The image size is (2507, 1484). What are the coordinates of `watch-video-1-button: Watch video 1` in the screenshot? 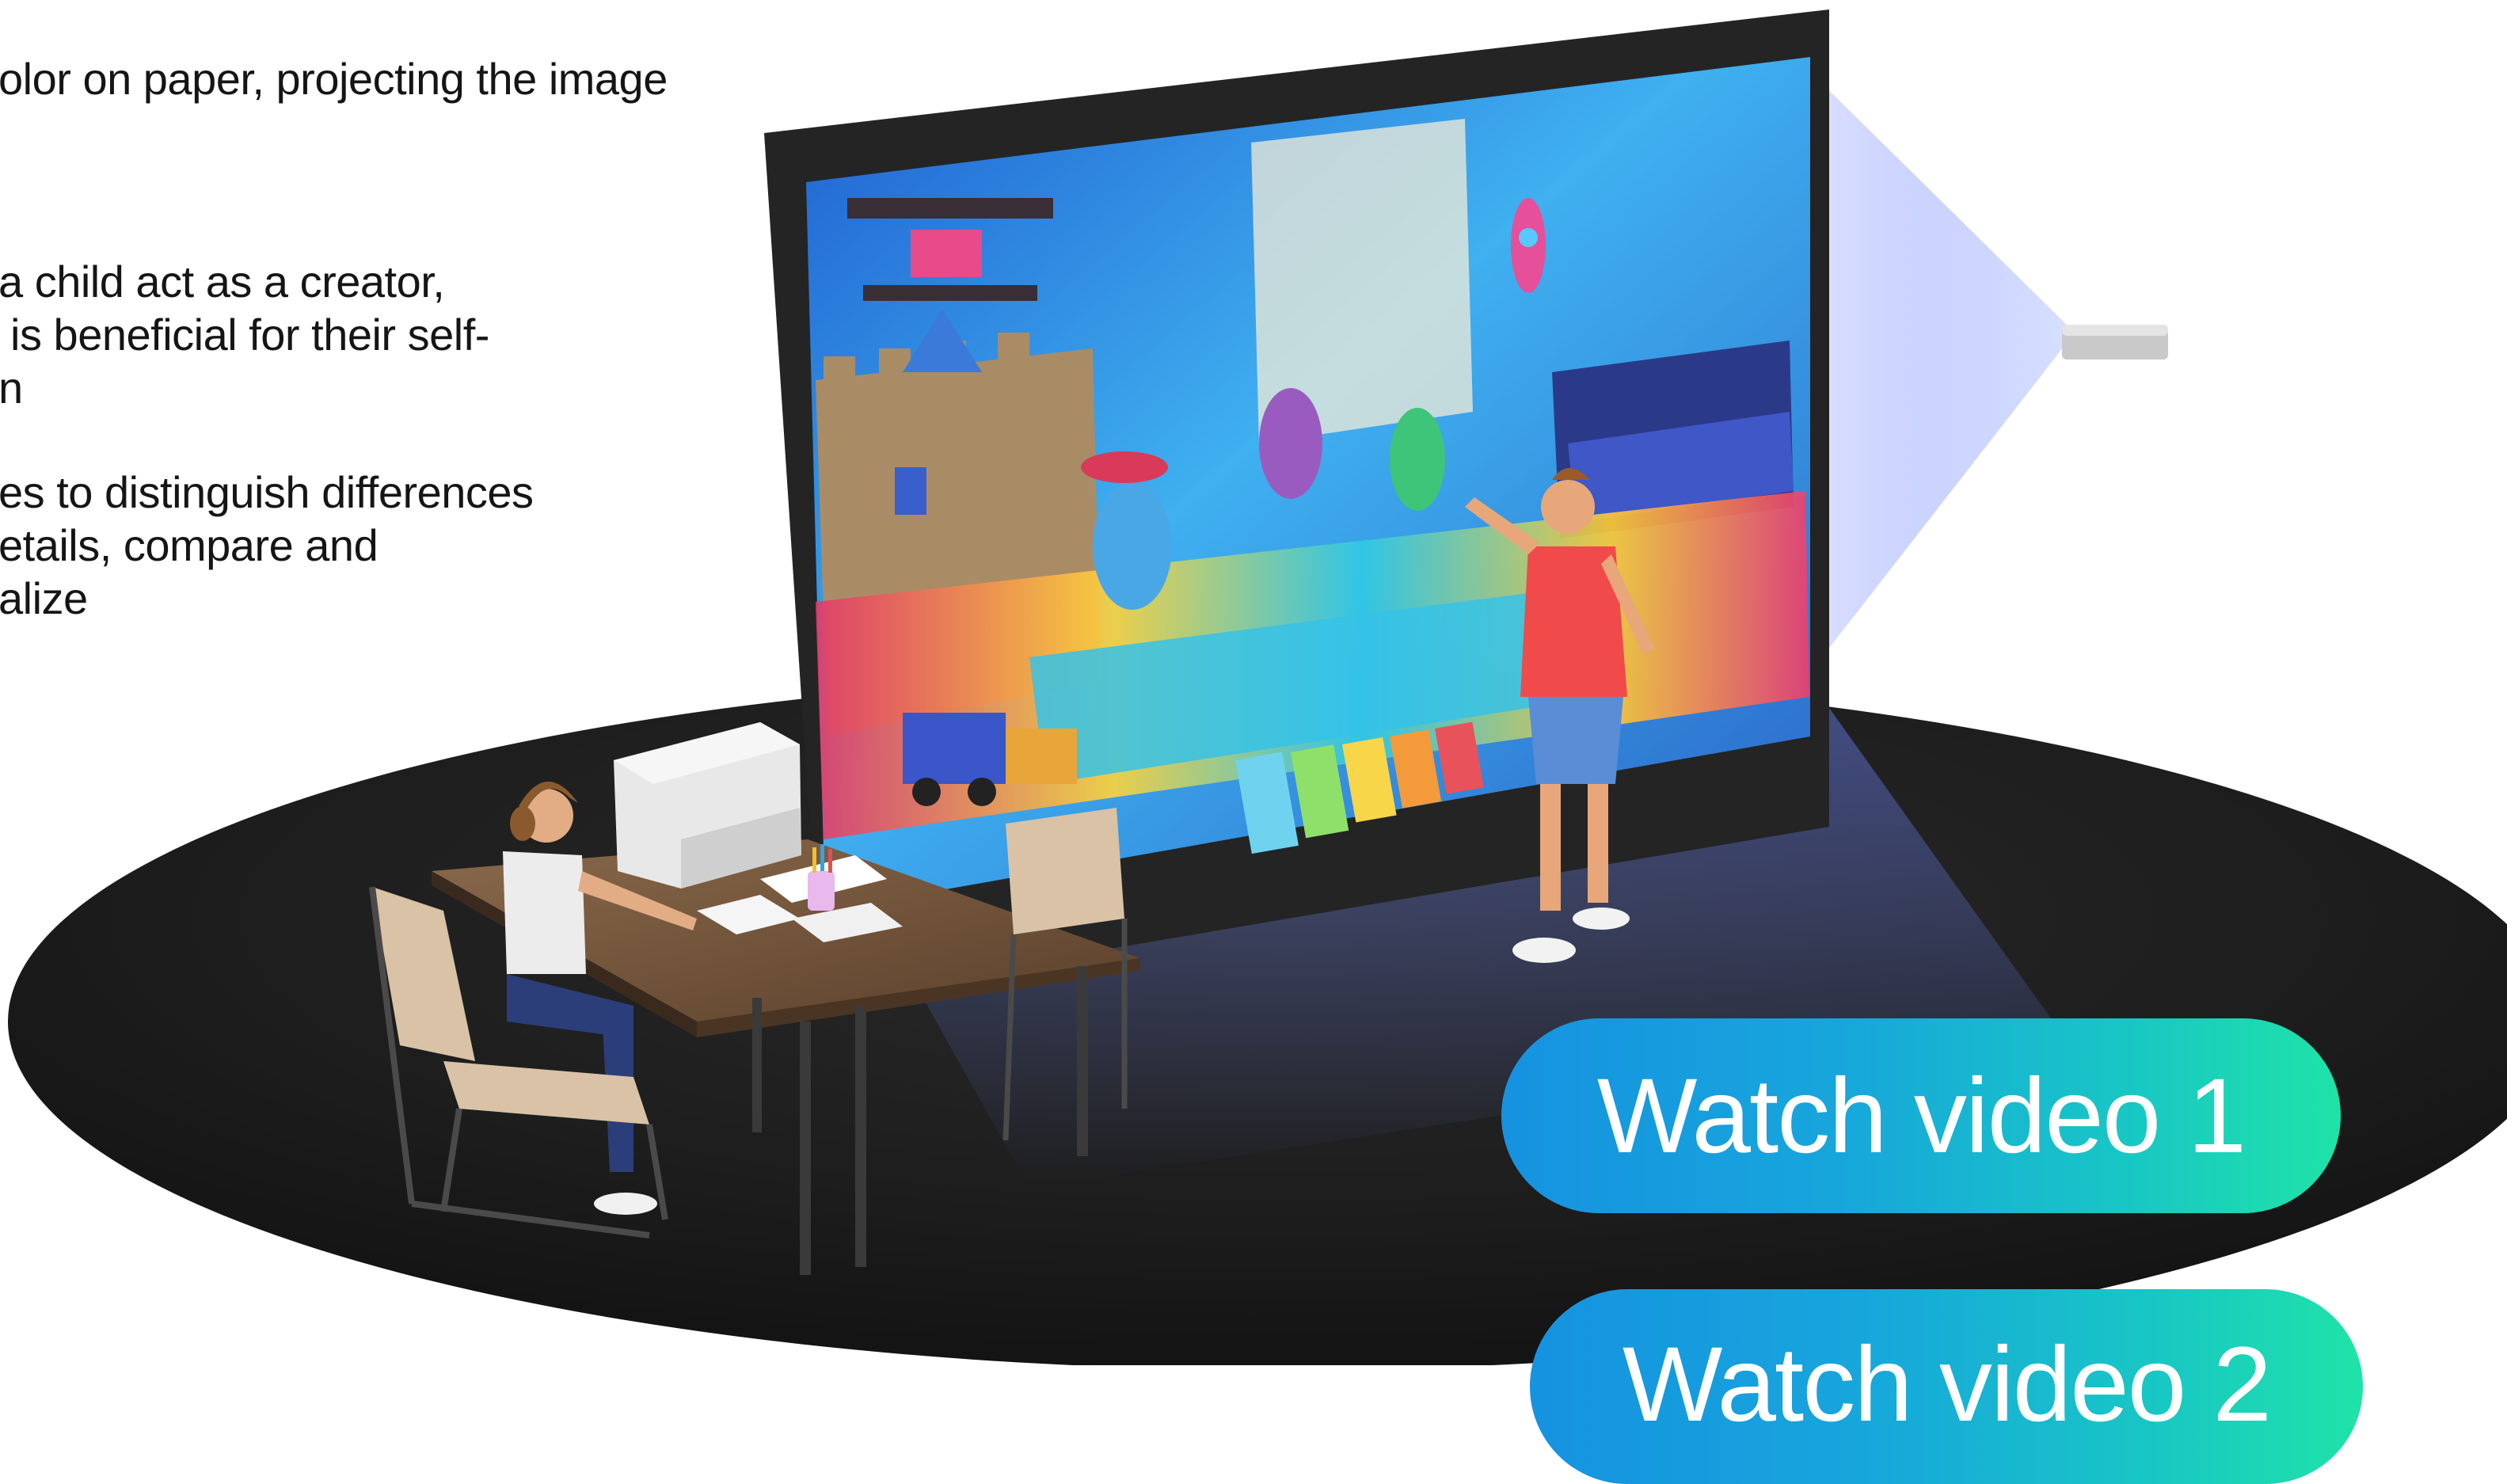 It's located at (1921, 1115).